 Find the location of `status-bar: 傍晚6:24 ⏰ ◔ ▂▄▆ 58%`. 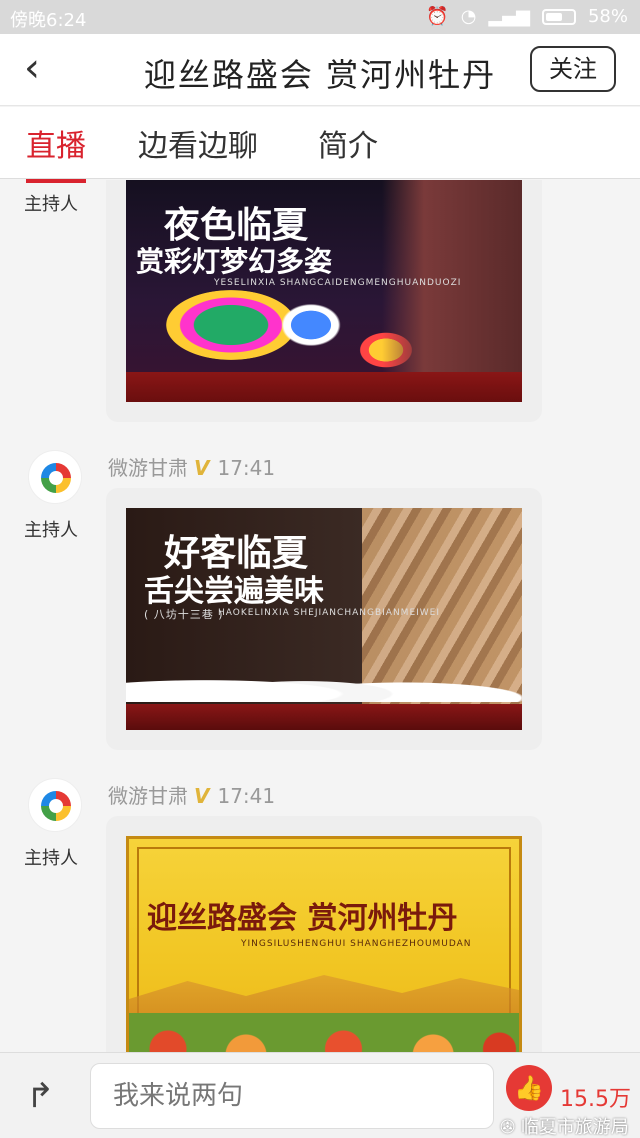

status-bar: 傍晚6:24 ⏰ ◔ ▂▄▆ 58% is located at coordinates (320, 17).